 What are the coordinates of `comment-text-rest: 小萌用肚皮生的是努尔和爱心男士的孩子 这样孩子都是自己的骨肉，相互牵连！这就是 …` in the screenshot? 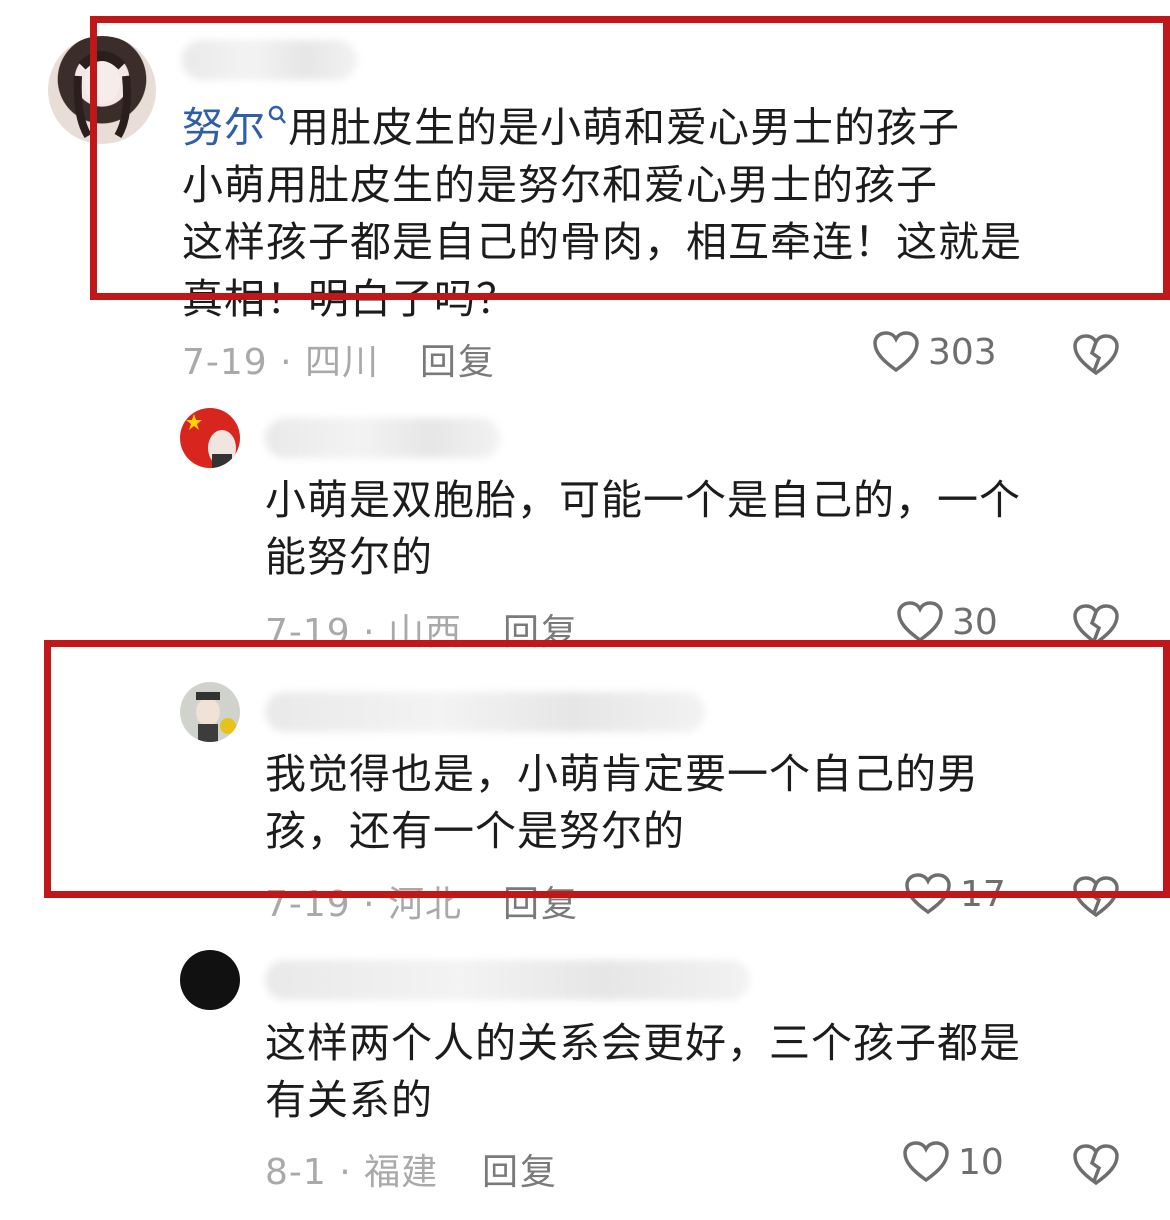 It's located at (602, 241).